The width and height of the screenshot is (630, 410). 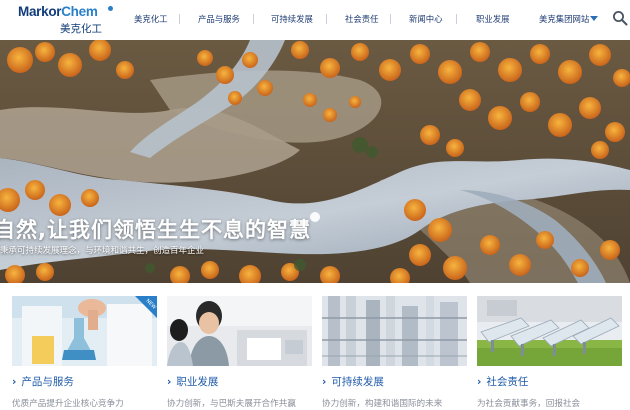 I want to click on nav-item-products-services: 产品与服务, so click(x=219, y=19).